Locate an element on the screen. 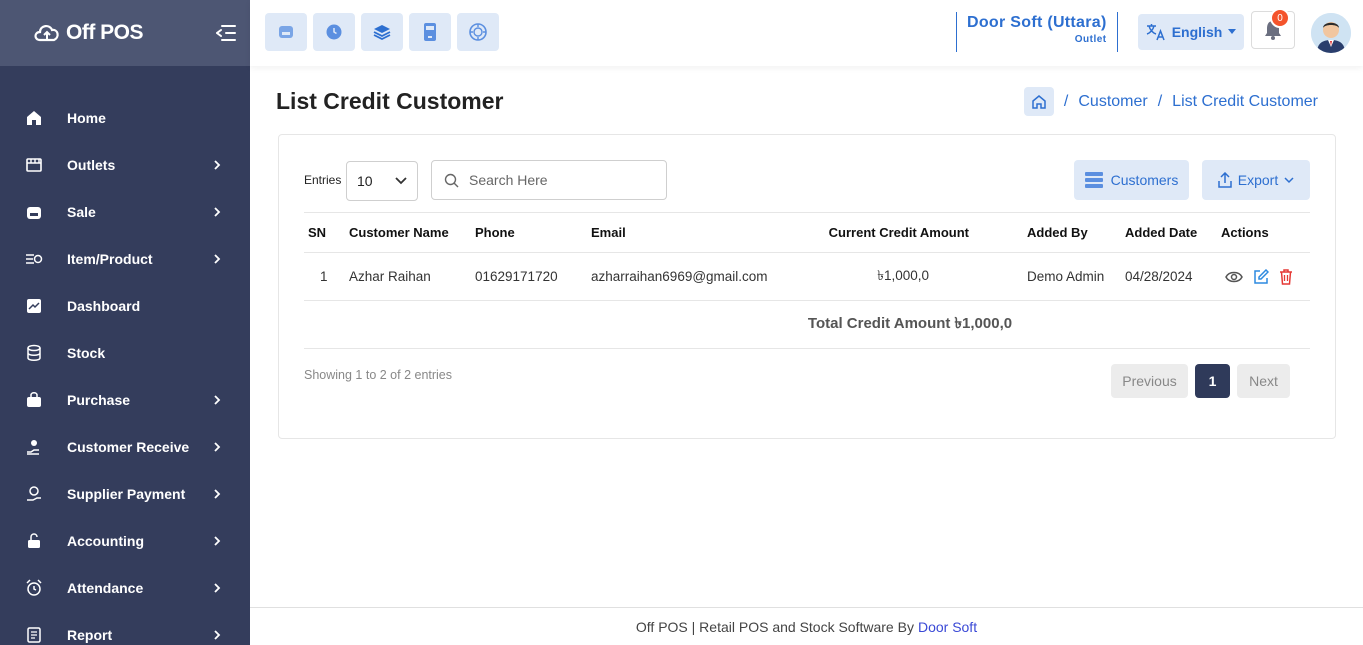 Image resolution: width=1363 pixels, height=645 pixels. sidebar-item-purchase: Purchase is located at coordinates (125, 399).